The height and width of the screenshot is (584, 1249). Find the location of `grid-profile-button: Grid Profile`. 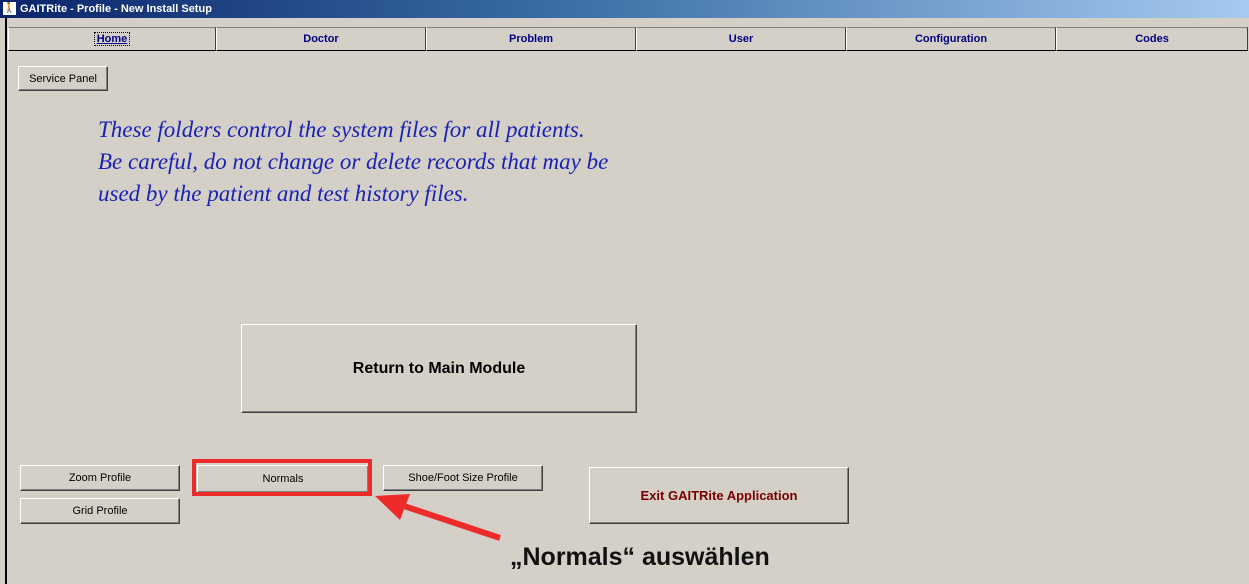

grid-profile-button: Grid Profile is located at coordinates (100, 511).